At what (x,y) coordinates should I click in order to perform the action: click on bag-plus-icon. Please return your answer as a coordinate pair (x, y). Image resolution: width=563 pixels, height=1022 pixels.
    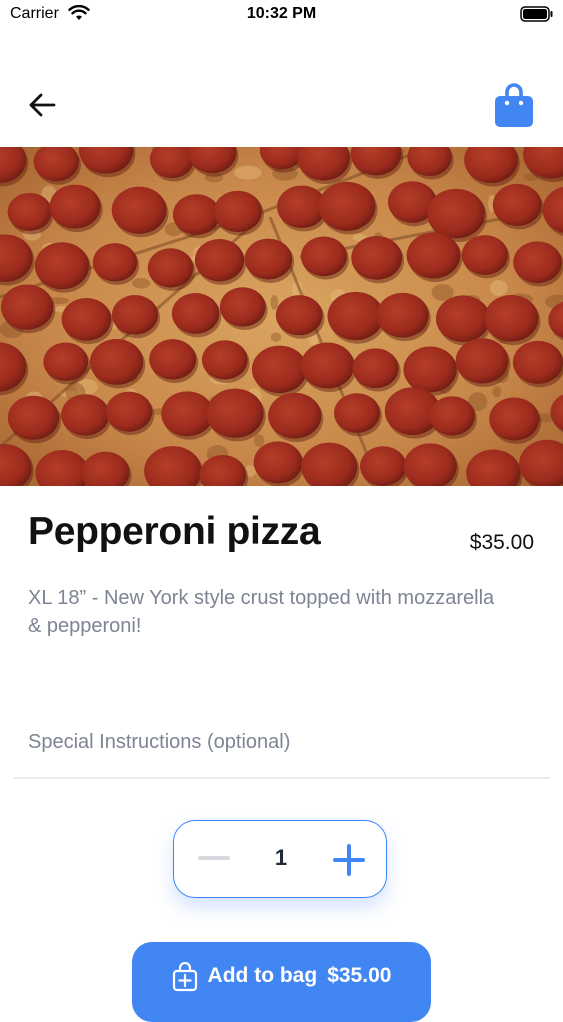
    Looking at the image, I should click on (184, 977).